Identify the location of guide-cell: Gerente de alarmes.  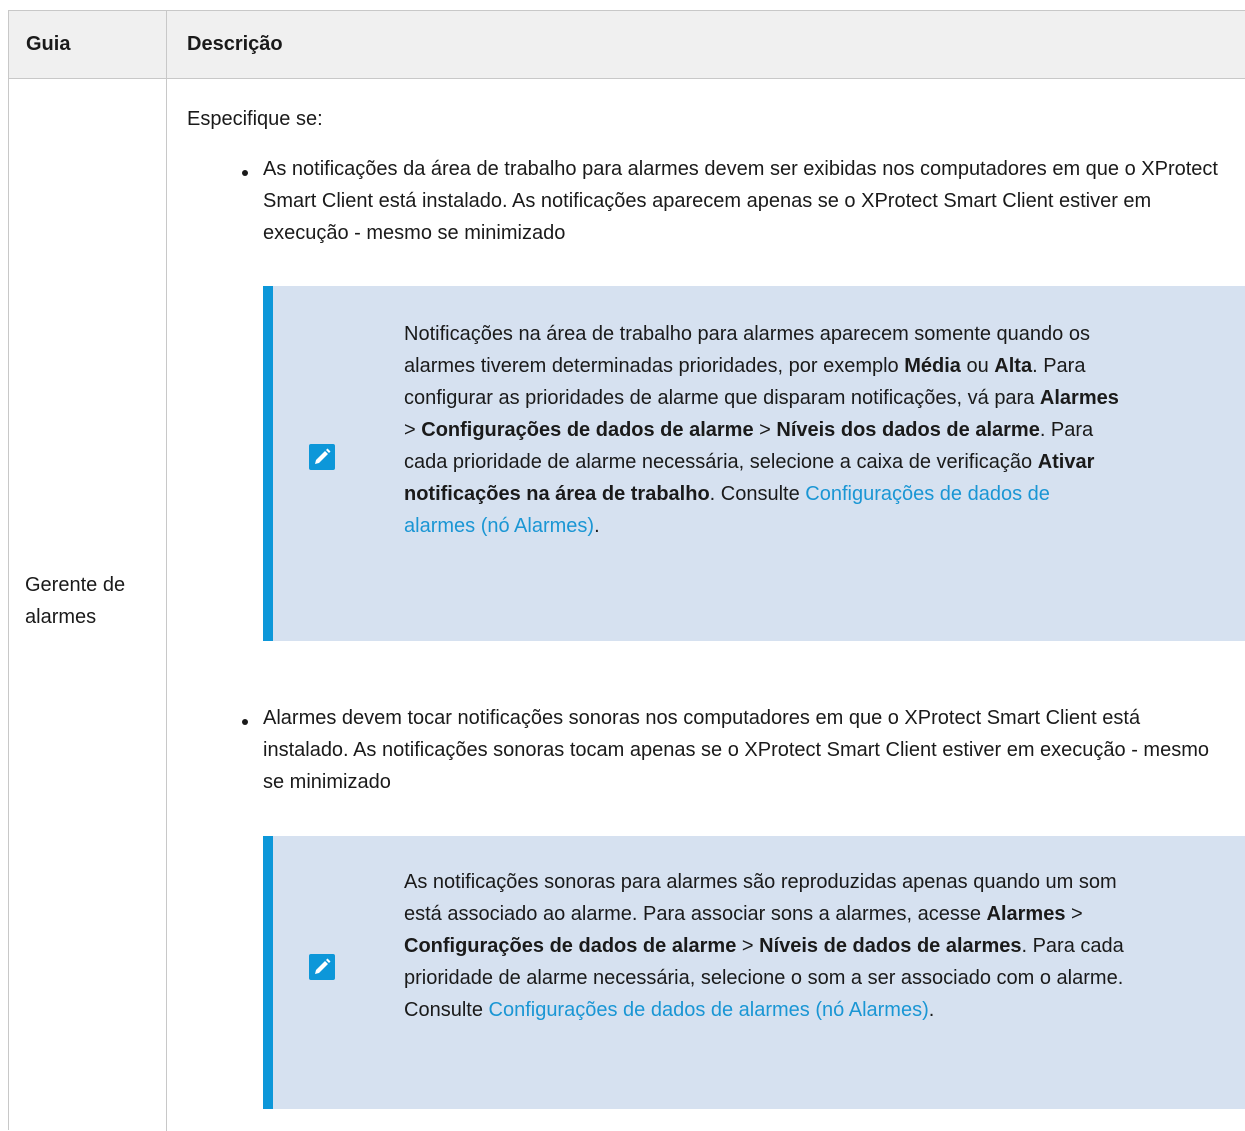
(75, 601).